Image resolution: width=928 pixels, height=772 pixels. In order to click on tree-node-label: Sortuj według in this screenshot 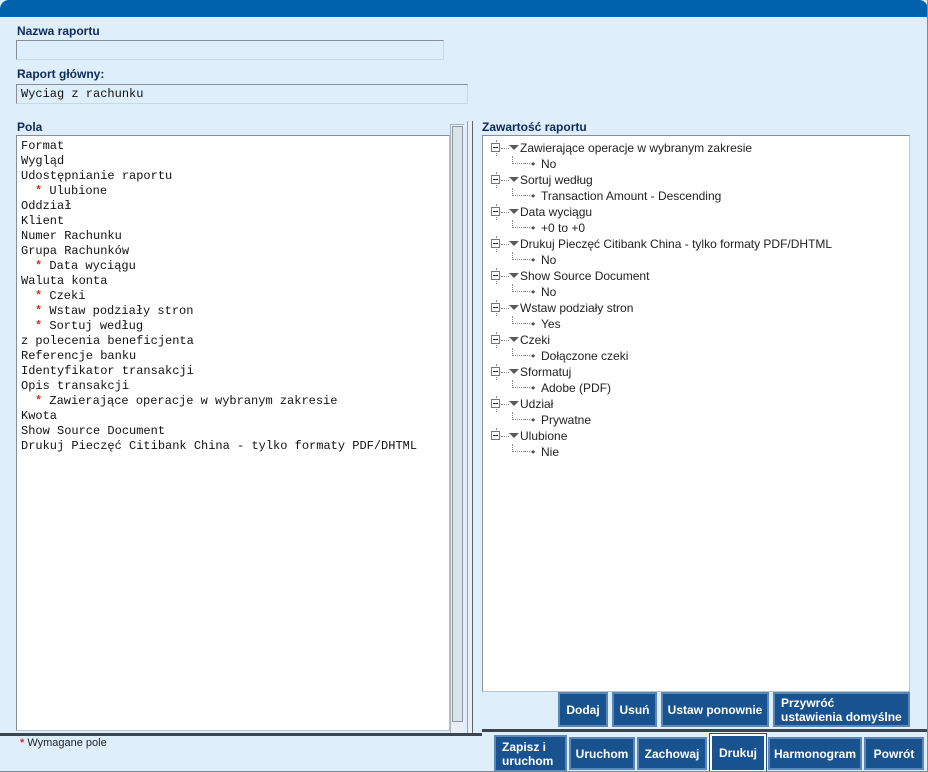, I will do `click(556, 180)`.